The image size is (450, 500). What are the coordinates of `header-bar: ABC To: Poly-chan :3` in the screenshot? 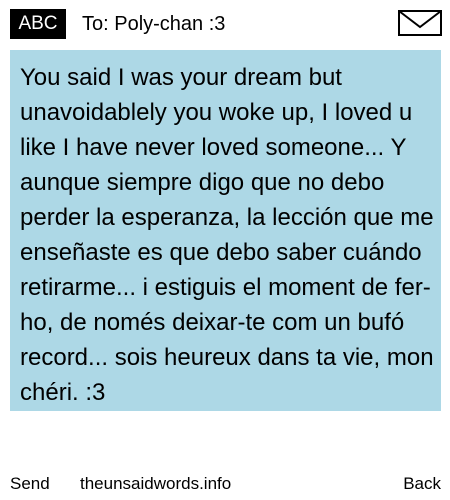 It's located at (225, 25).